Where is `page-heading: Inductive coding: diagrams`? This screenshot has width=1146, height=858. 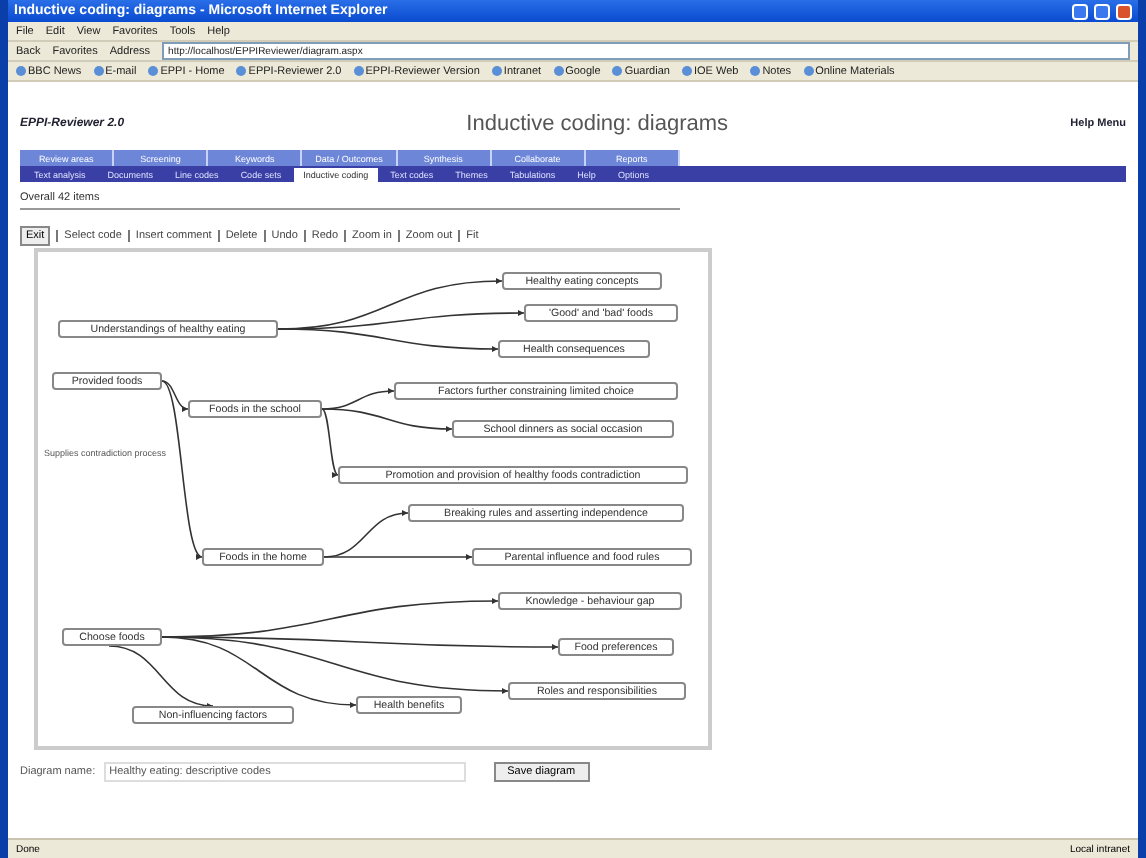 page-heading: Inductive coding: diagrams is located at coordinates (597, 124).